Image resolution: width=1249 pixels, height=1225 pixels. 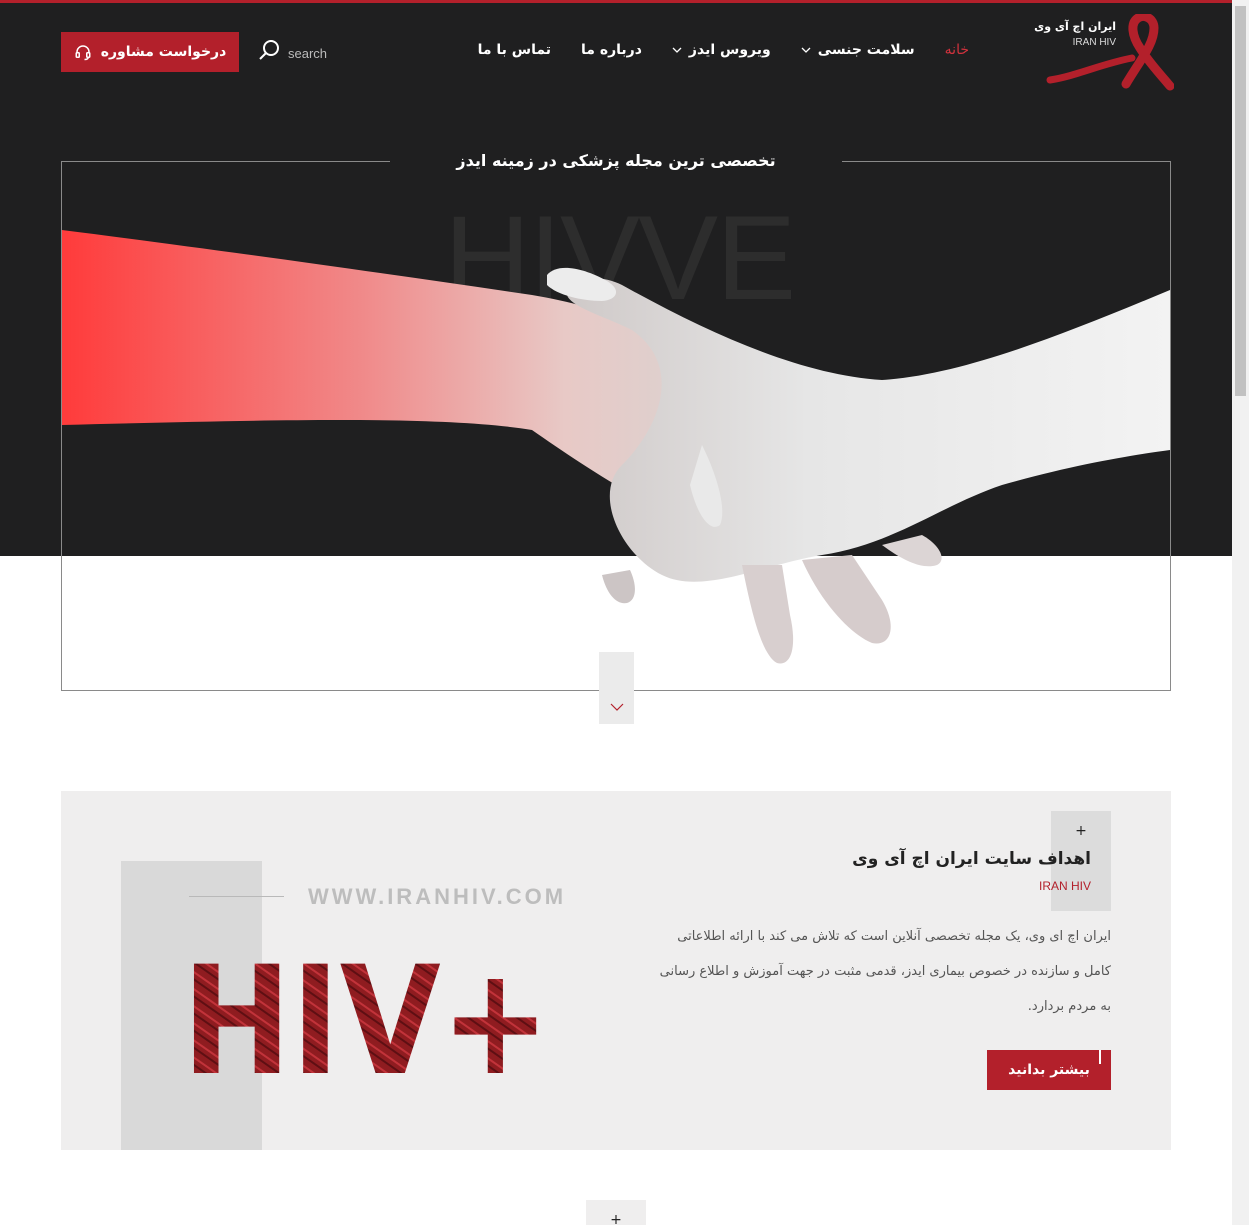 I want to click on nav-item-aids-virus: ویروس ایدز, so click(x=721, y=50).